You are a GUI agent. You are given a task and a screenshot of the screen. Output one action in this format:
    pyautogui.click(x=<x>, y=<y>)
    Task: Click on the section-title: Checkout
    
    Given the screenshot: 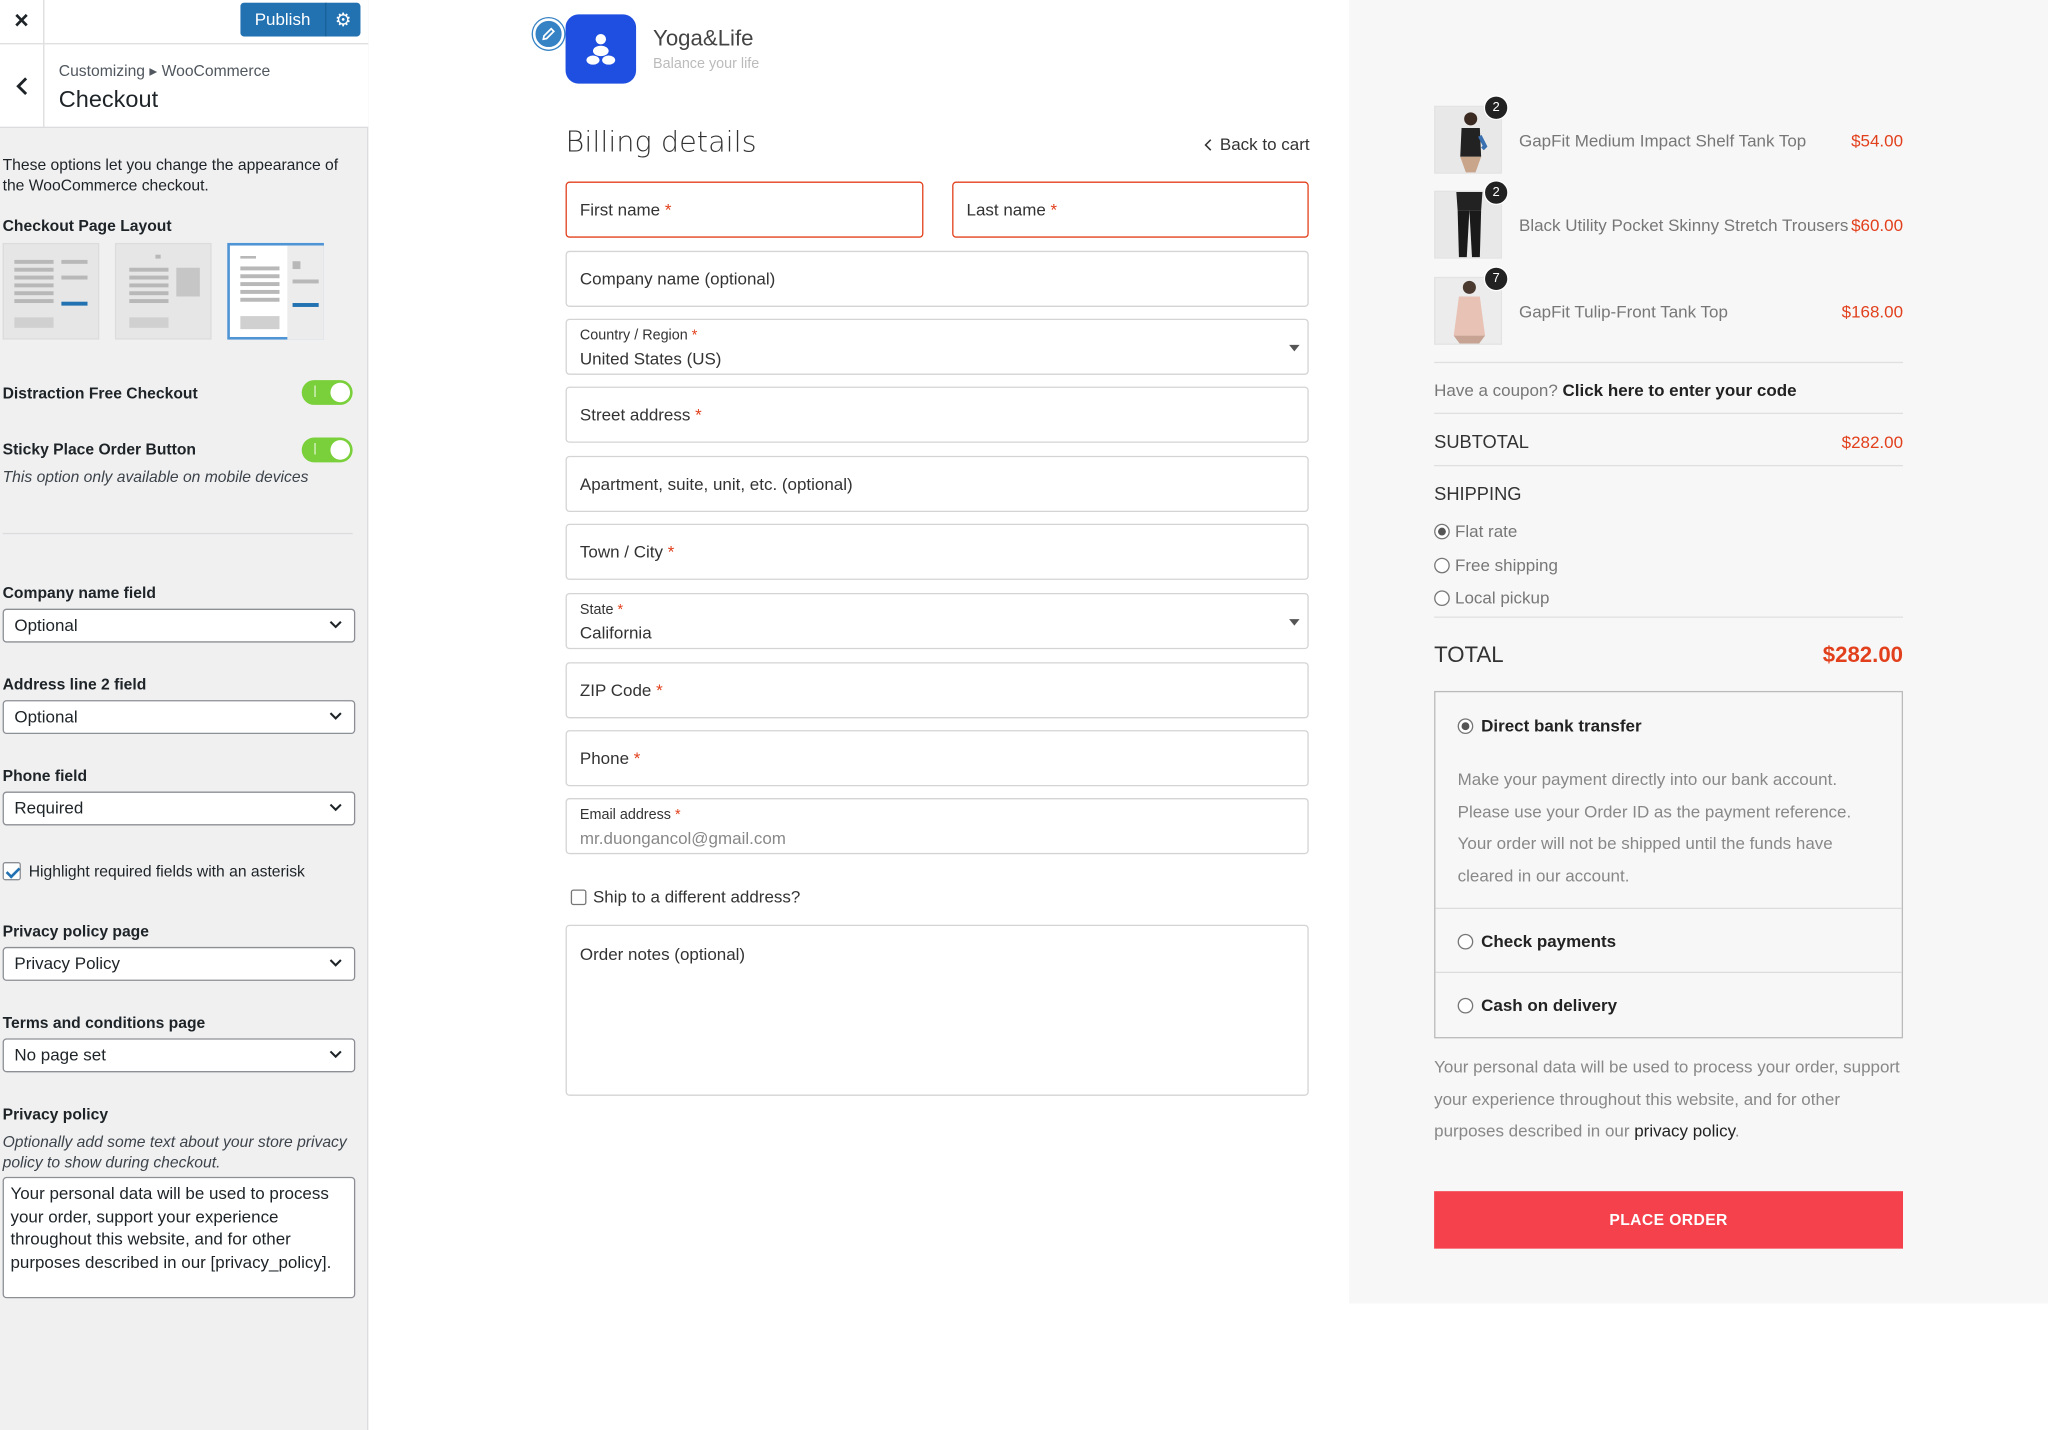 What is the action you would take?
    pyautogui.click(x=108, y=99)
    